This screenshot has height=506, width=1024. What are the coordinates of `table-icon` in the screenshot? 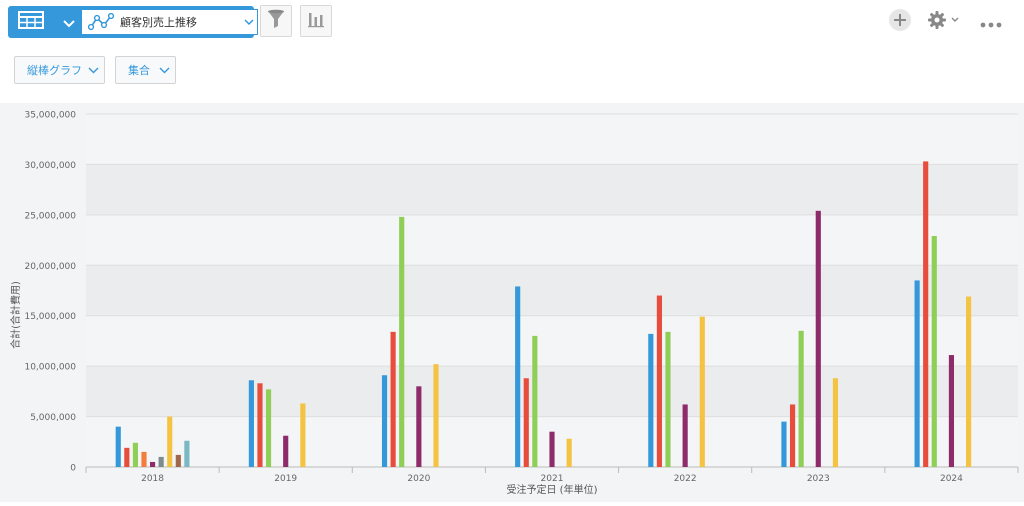 It's located at (31, 22).